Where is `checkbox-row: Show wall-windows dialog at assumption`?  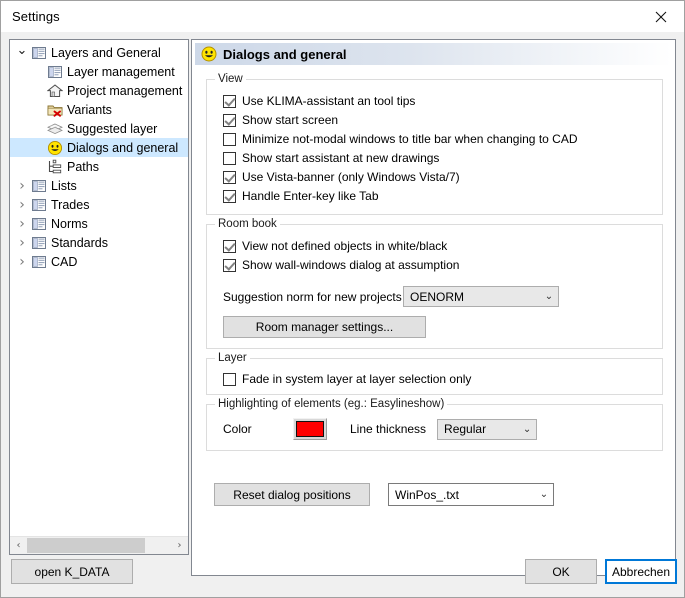 checkbox-row: Show wall-windows dialog at assumption is located at coordinates (438, 265).